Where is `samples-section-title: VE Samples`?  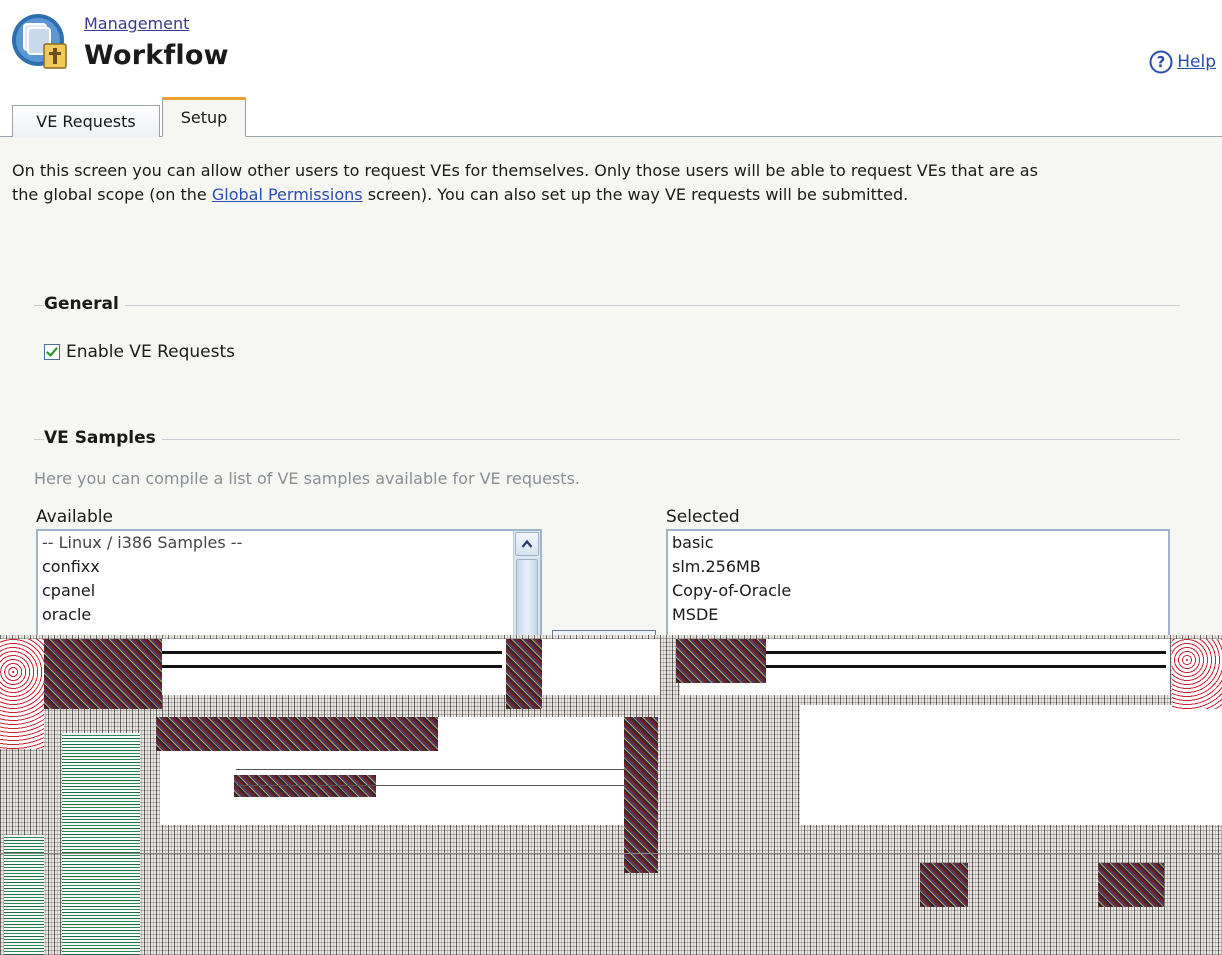
samples-section-title: VE Samples is located at coordinates (103, 438).